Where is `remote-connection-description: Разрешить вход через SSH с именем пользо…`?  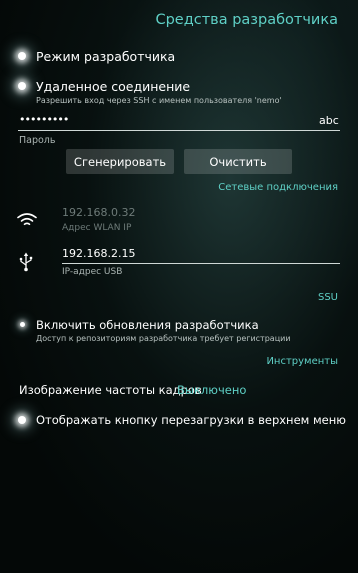
remote-connection-description: Разрешить вход через SSH с именем пользо… is located at coordinates (159, 100).